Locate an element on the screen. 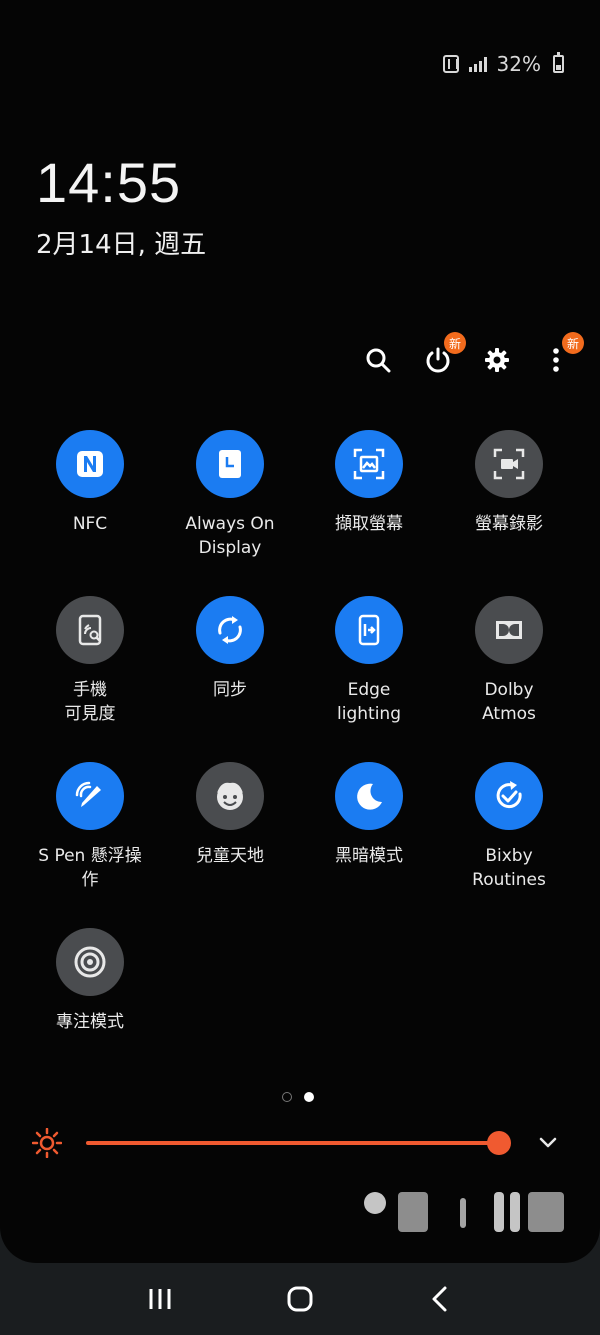 The height and width of the screenshot is (1335, 600). panel-actions: 新 新 is located at coordinates (300, 358).